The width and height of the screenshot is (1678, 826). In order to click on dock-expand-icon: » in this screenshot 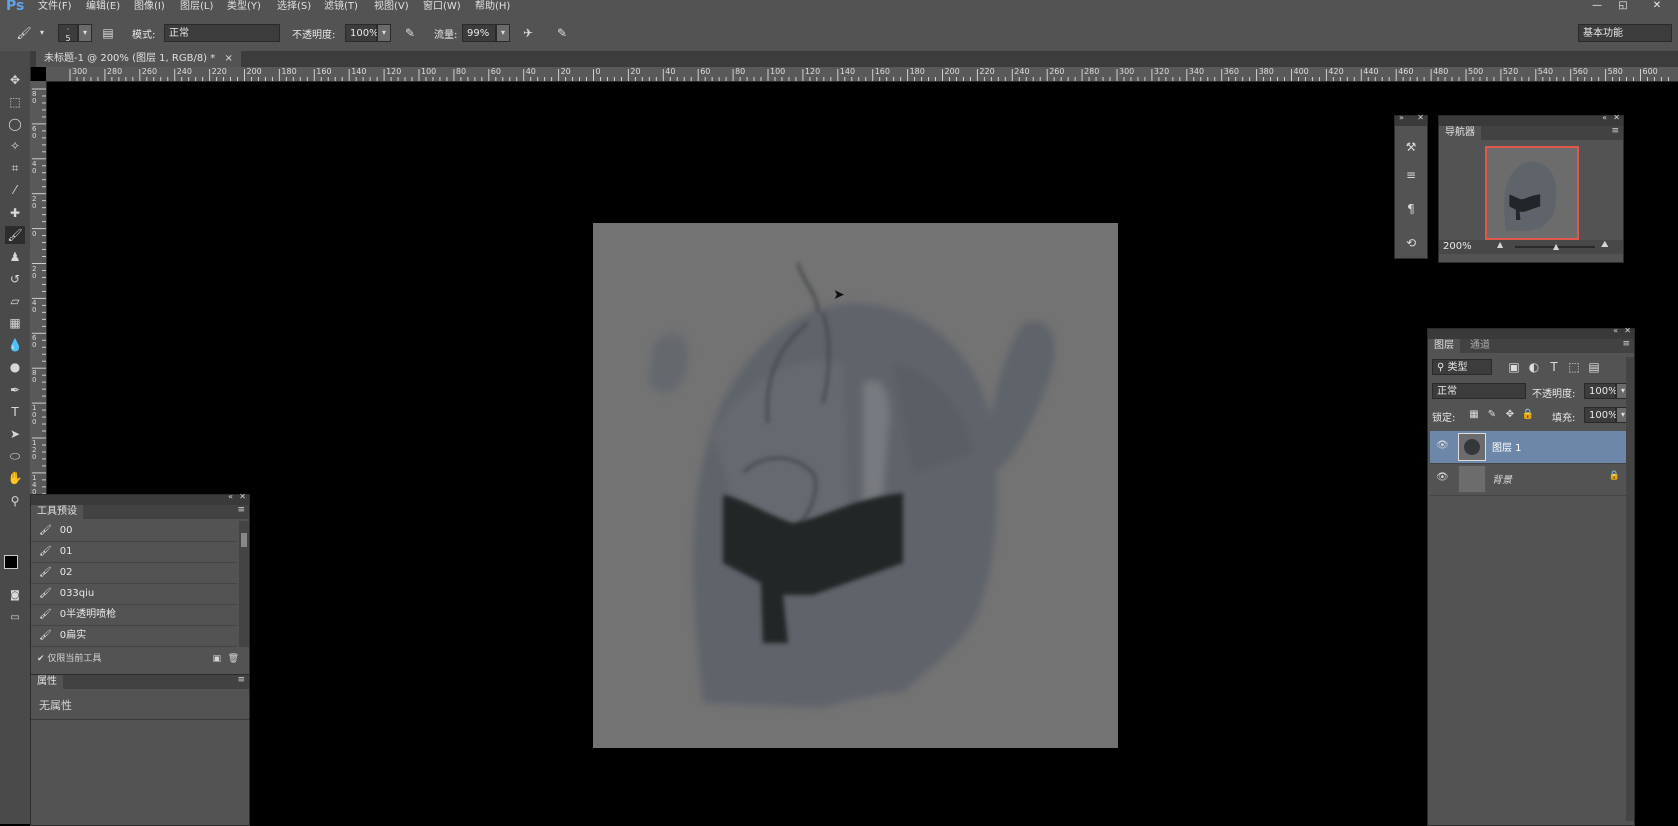, I will do `click(1401, 117)`.